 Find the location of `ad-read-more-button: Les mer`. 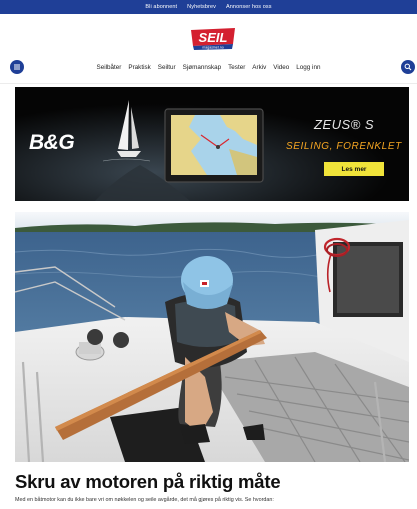

ad-read-more-button: Les mer is located at coordinates (354, 169).